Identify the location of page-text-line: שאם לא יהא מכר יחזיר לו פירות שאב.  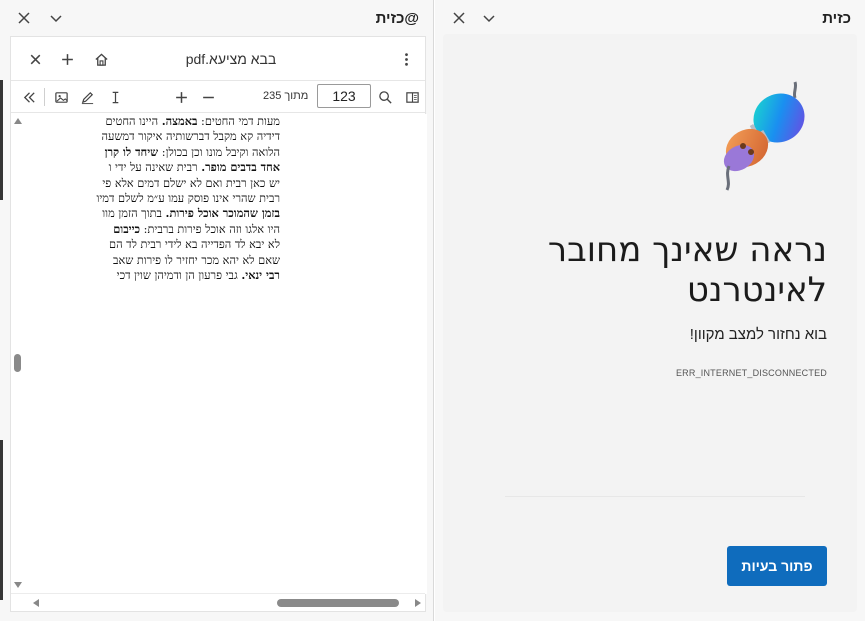
(196, 260).